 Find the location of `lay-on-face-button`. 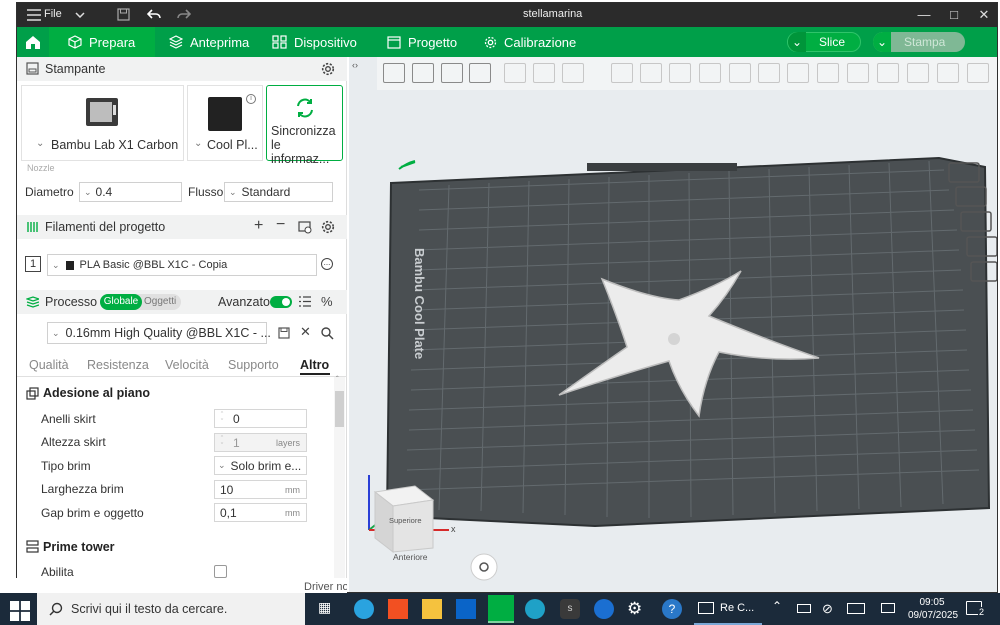

lay-on-face-button is located at coordinates (710, 73).